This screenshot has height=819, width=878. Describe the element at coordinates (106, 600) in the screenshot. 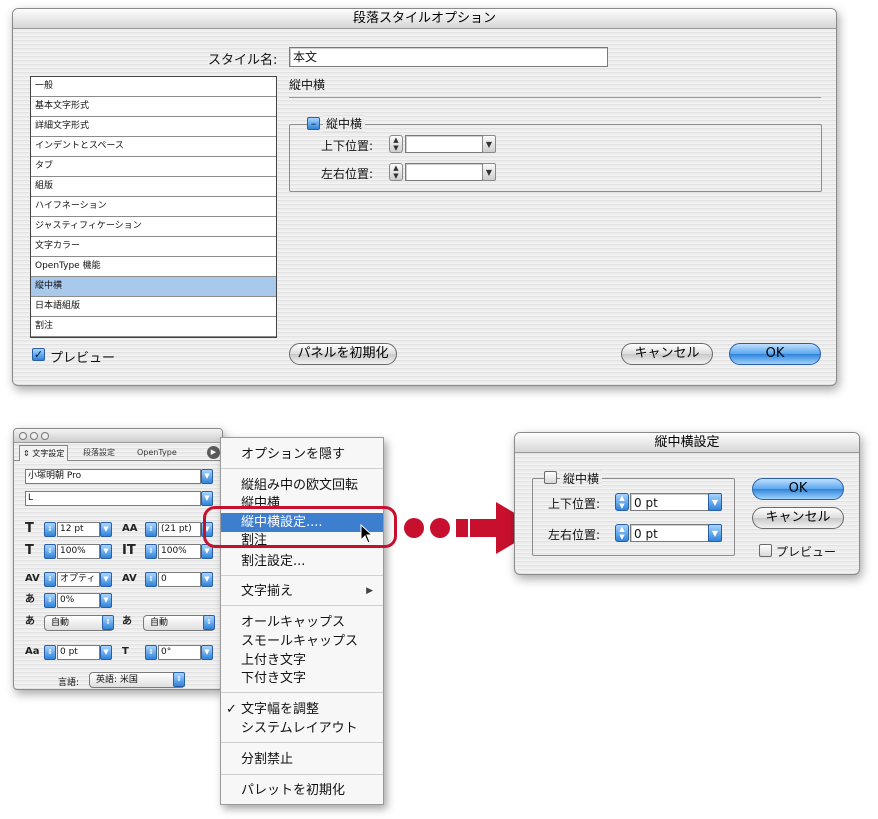

I see `tsume-dropdown: ▼` at that location.